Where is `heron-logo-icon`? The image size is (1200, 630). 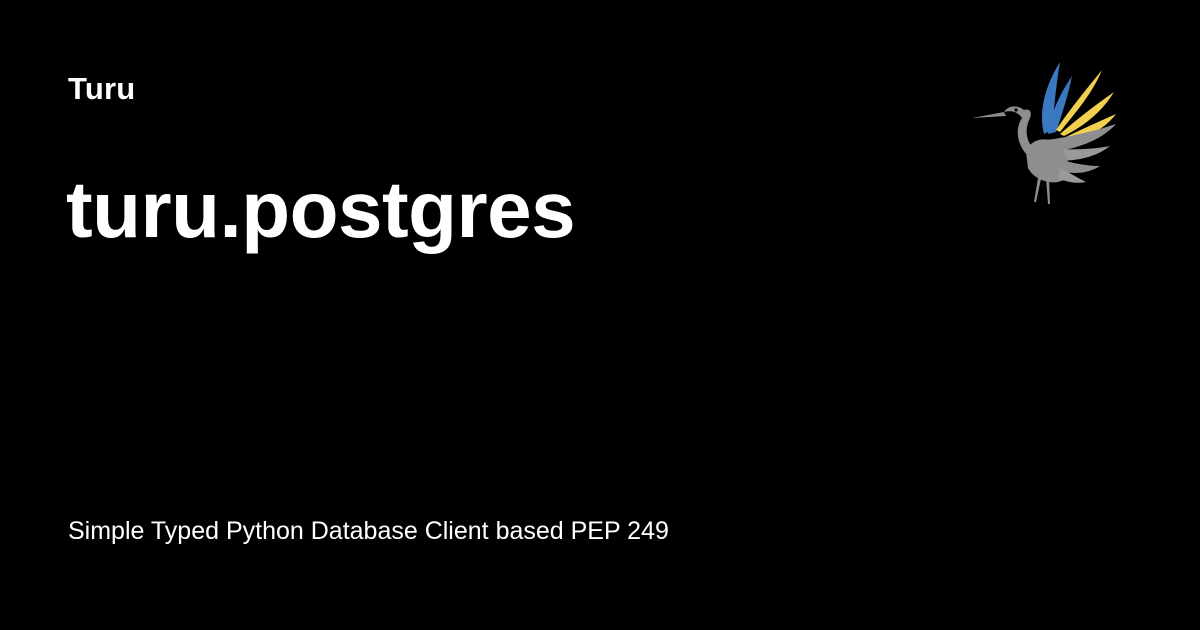 heron-logo-icon is located at coordinates (1044, 133).